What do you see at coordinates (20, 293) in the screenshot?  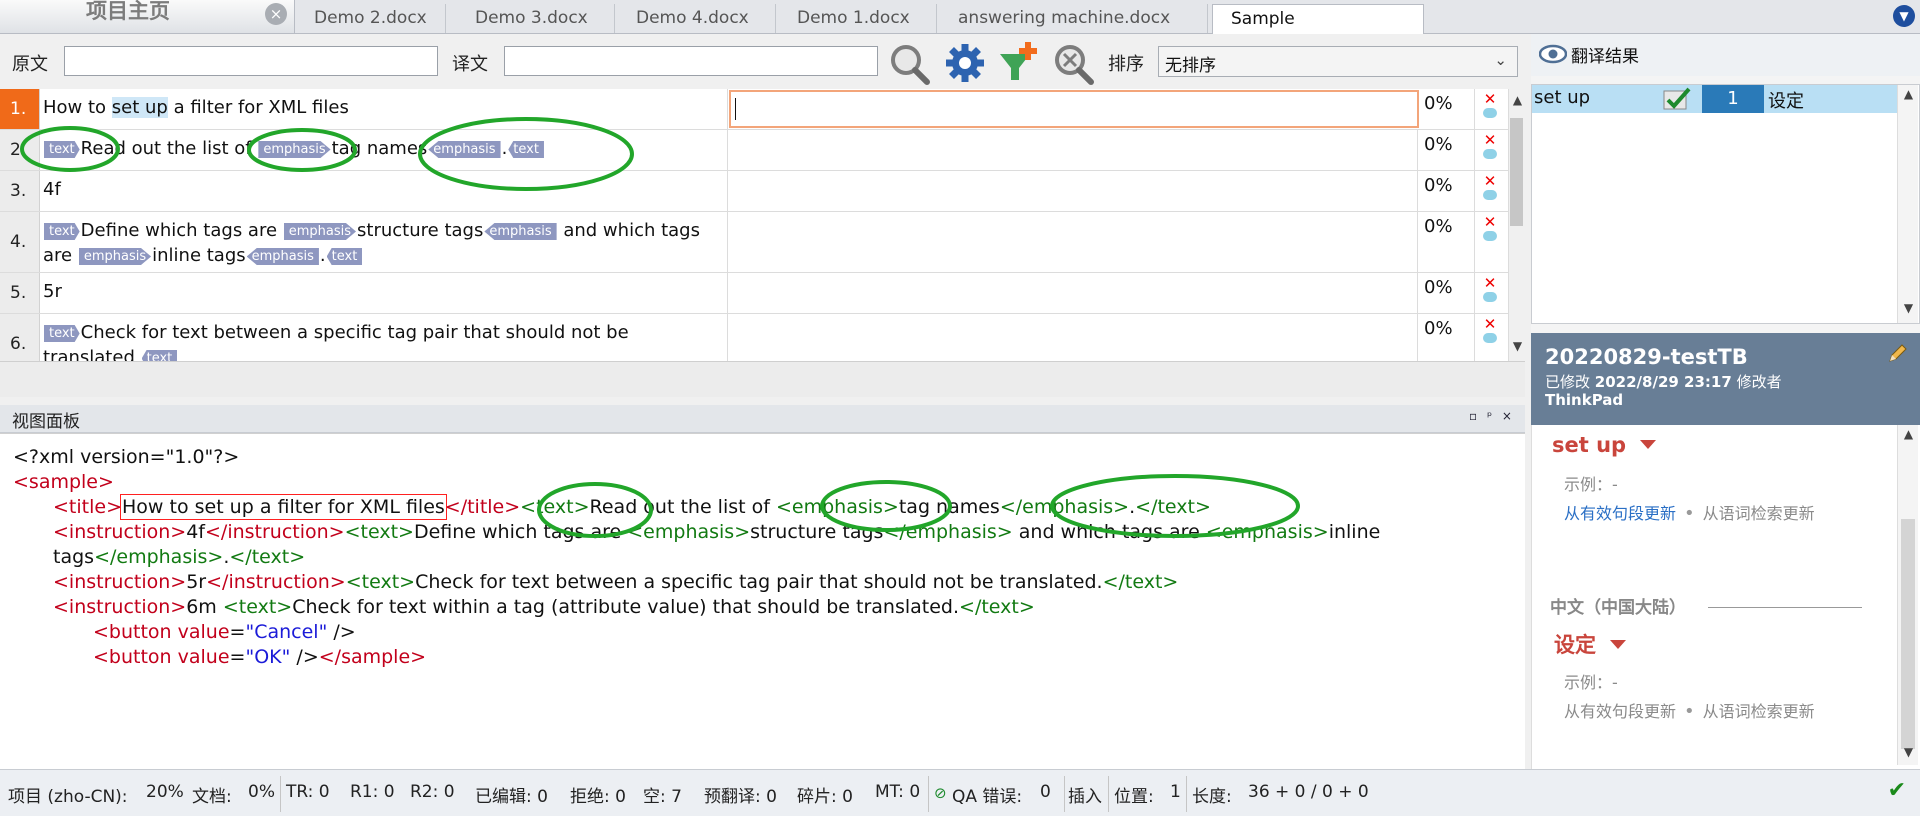 I see `segment-number: 5.` at bounding box center [20, 293].